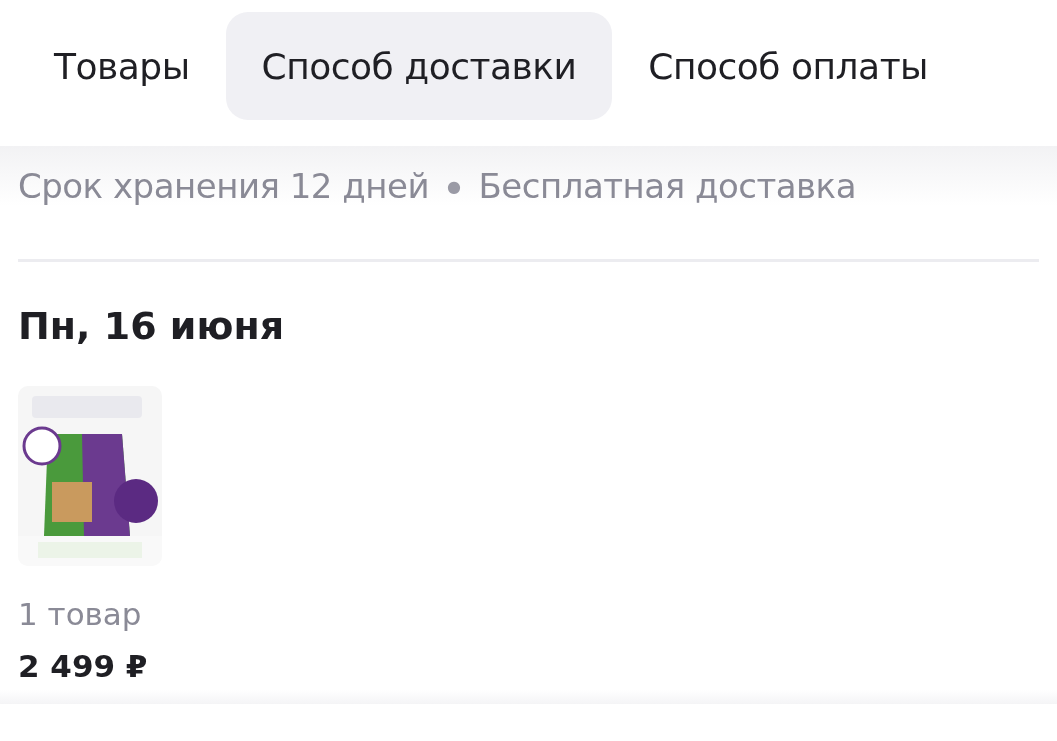 The width and height of the screenshot is (1057, 741). I want to click on tab: Способ оплаты, so click(788, 66).